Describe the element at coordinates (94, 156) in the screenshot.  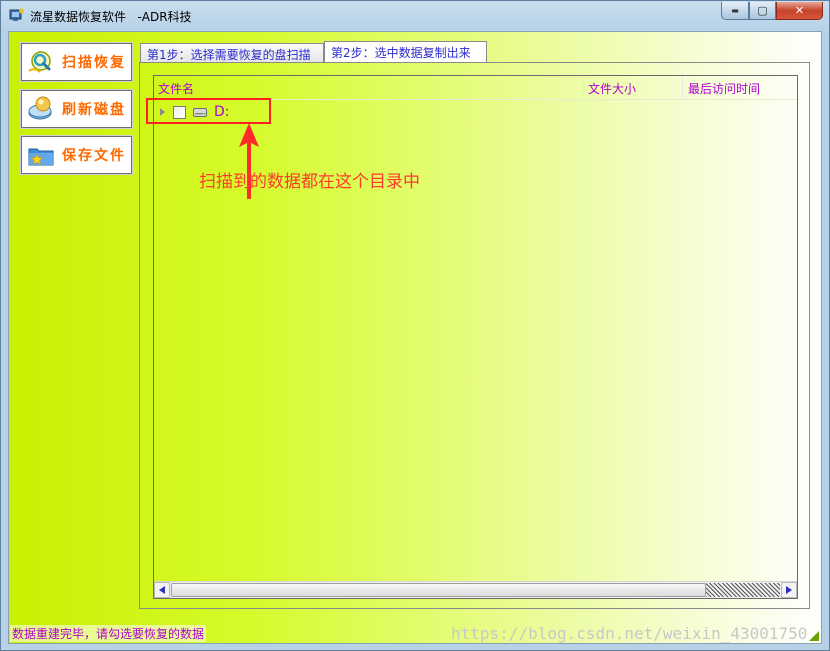
I see `save-file-label: 保存文件` at that location.